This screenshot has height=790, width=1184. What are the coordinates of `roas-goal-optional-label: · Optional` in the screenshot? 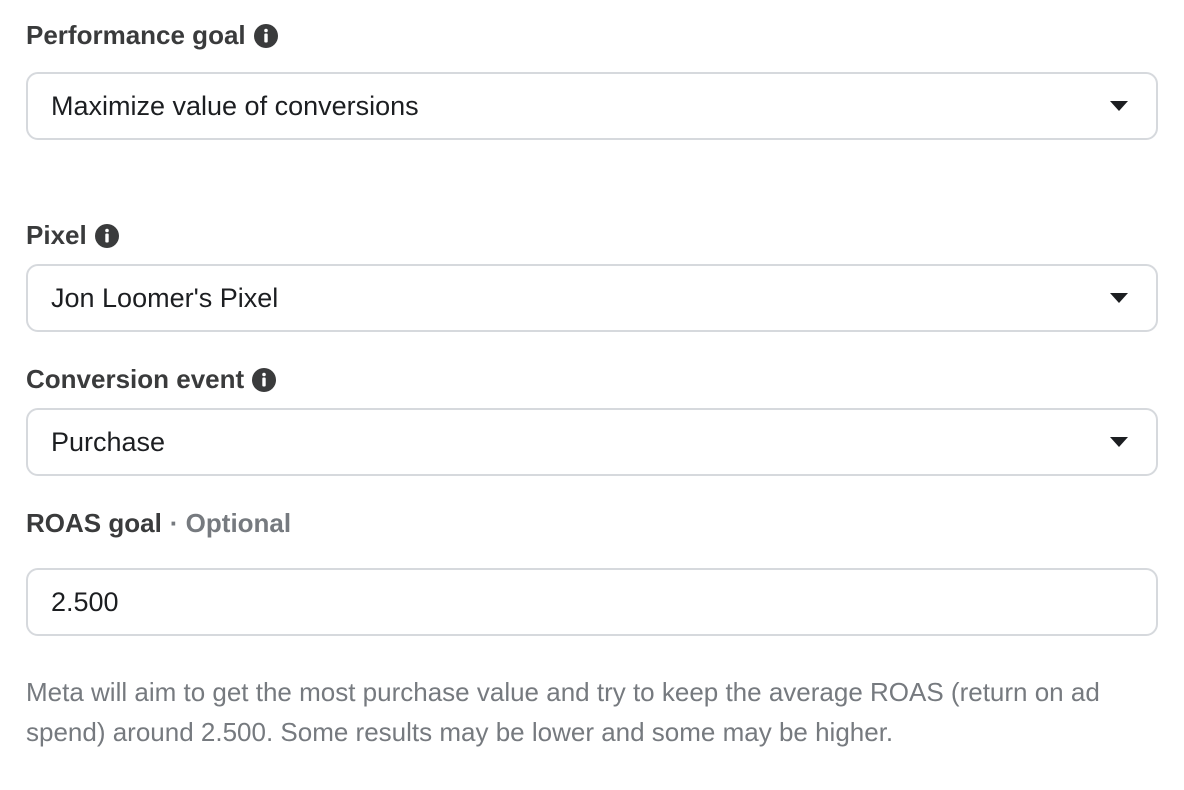 It's located at (230, 523).